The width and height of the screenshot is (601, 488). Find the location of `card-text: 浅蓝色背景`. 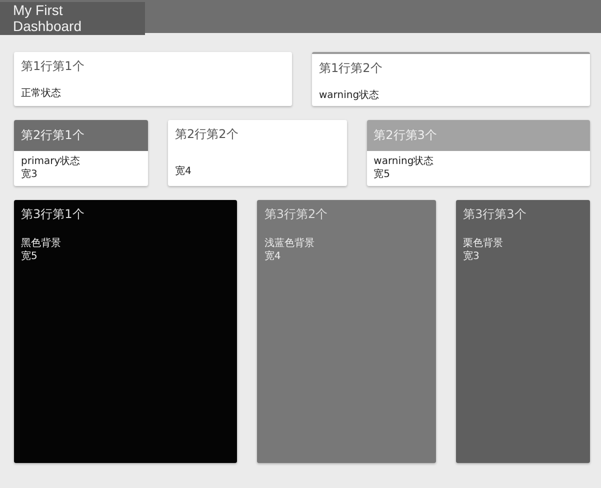

card-text: 浅蓝色背景 is located at coordinates (290, 243).